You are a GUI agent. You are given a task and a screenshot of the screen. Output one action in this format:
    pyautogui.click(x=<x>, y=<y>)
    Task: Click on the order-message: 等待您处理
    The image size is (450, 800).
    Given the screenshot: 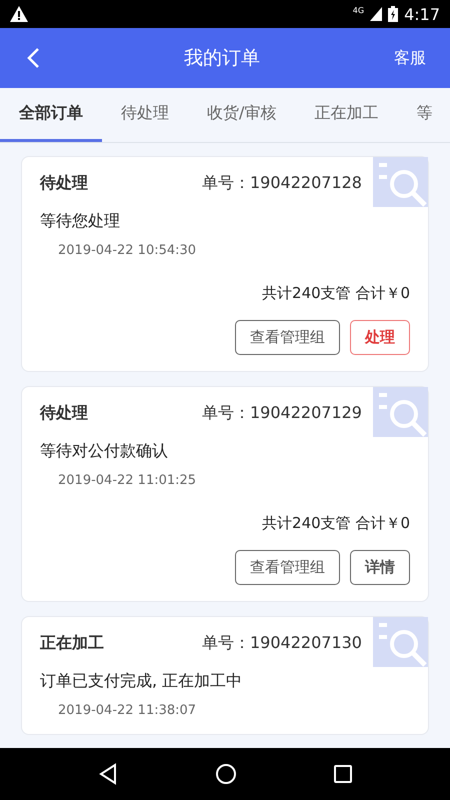 What is the action you would take?
    pyautogui.click(x=80, y=221)
    